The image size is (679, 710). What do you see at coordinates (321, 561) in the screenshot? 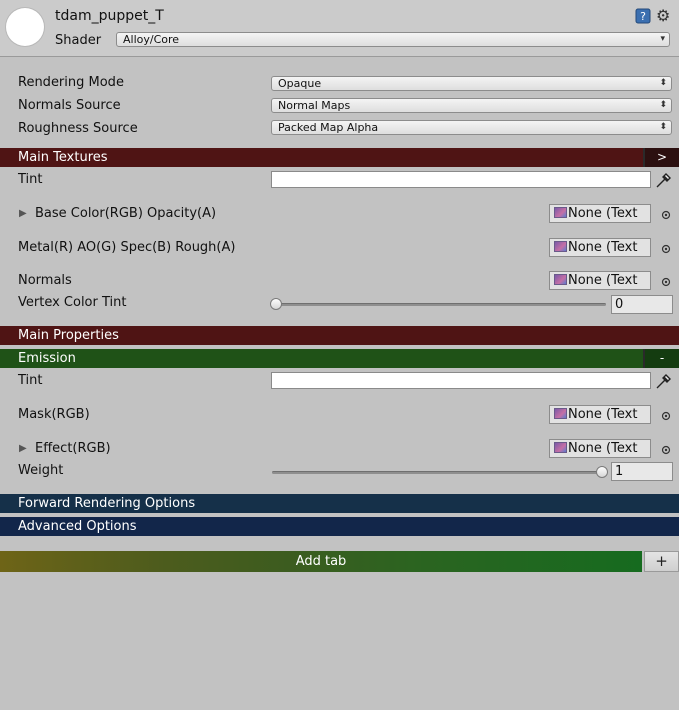
I see `add-tab-button: Add tab` at bounding box center [321, 561].